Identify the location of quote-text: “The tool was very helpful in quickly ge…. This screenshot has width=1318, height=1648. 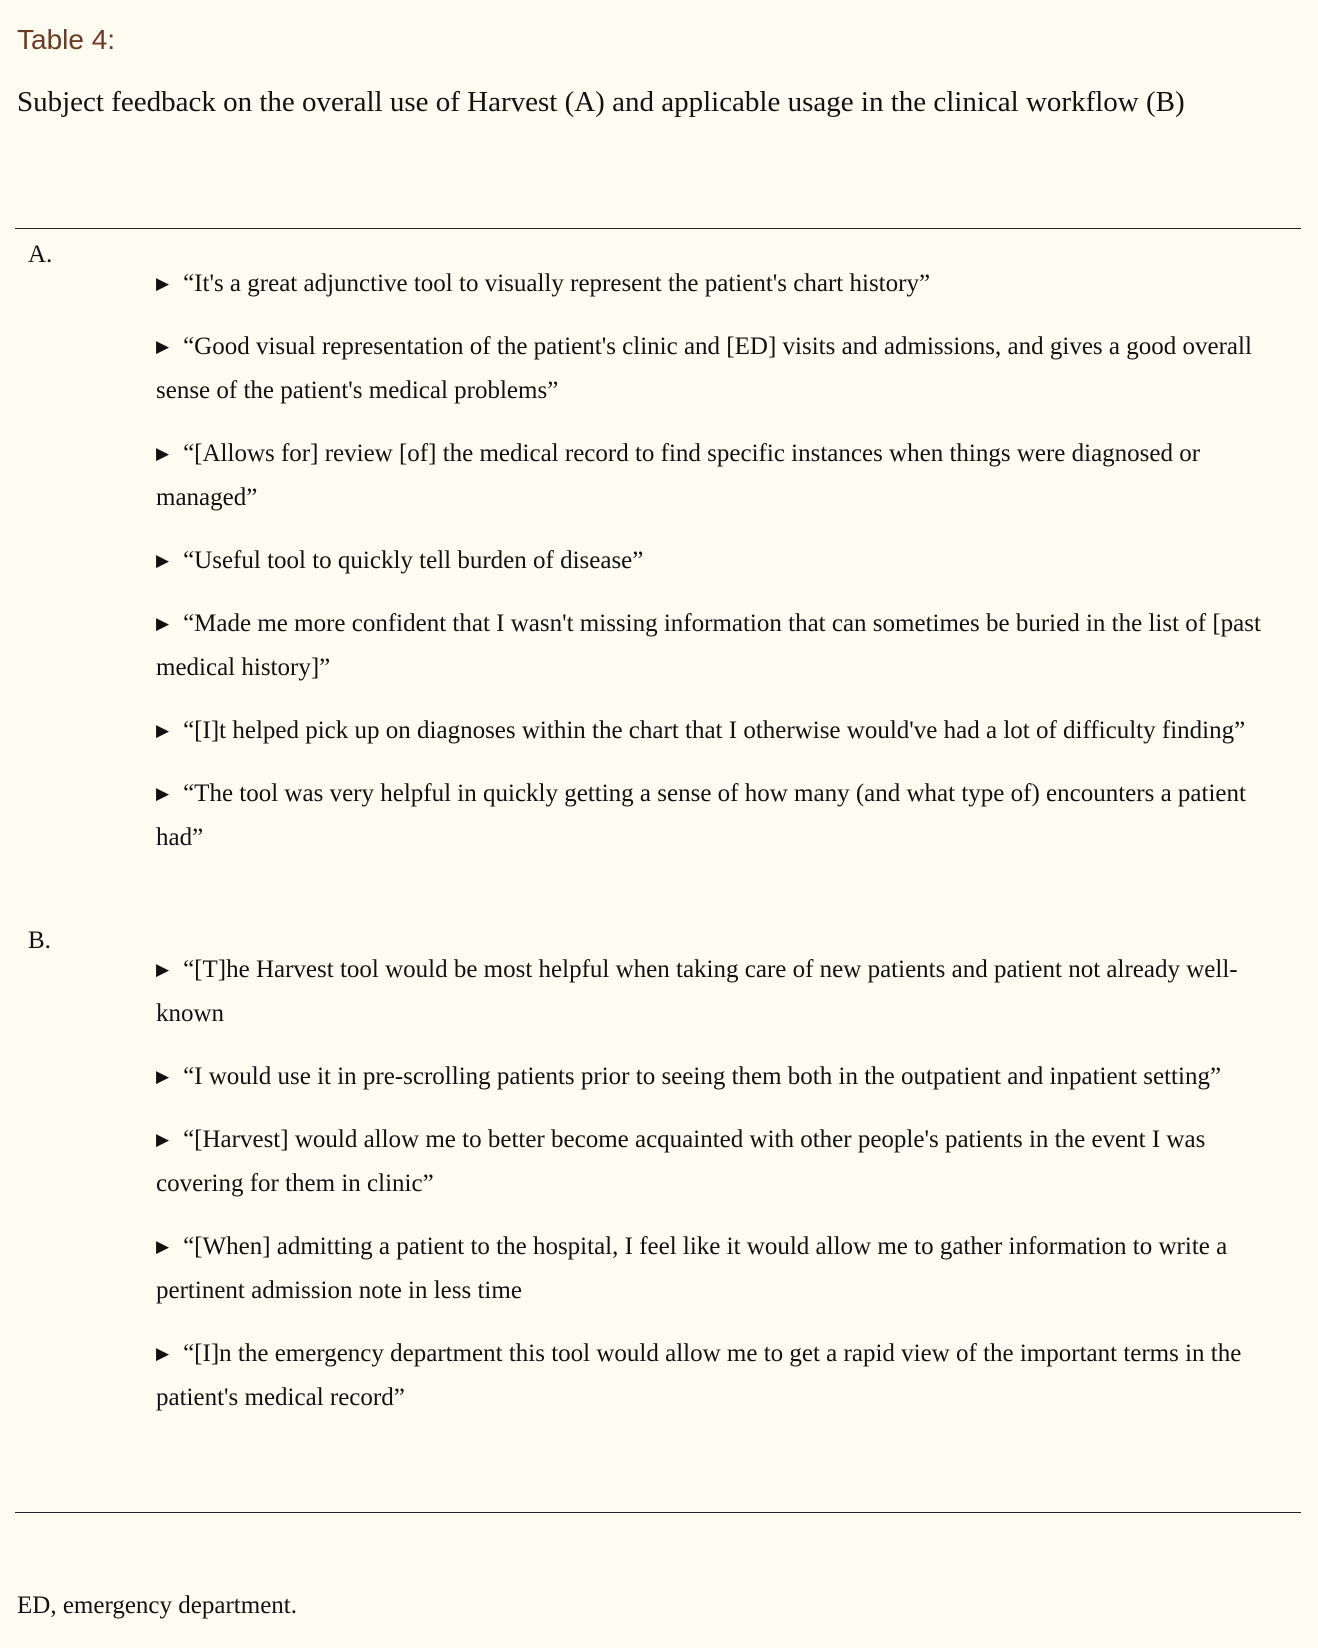
(701, 815).